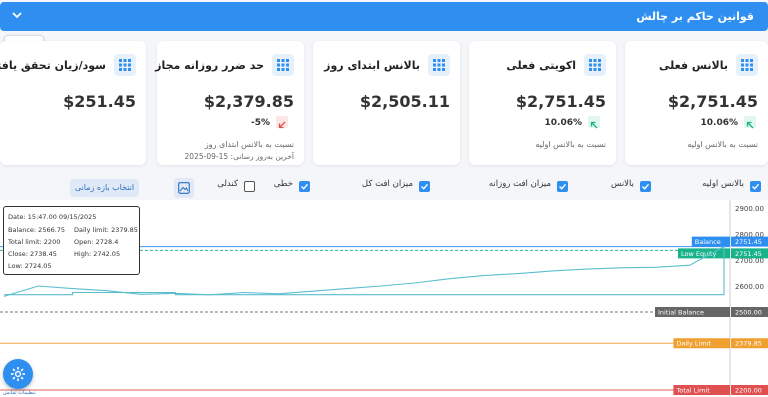 This screenshot has width=768, height=397. I want to click on legend-total-drawdown: میزان افت کل, so click(387, 184).